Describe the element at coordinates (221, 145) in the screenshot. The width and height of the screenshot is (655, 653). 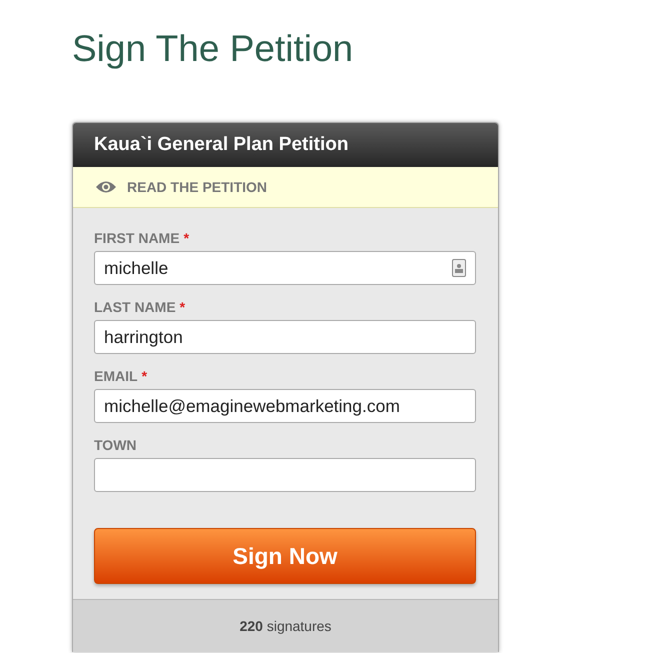
I see `card-title: Kaua`i General Plan Petition` at that location.